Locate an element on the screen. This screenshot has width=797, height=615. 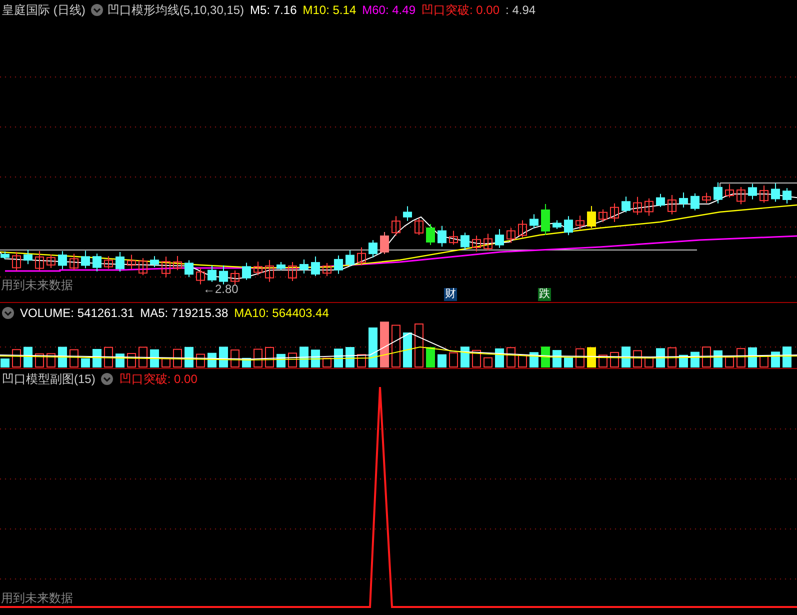
price-label: ←2.80 is located at coordinates (220, 289).